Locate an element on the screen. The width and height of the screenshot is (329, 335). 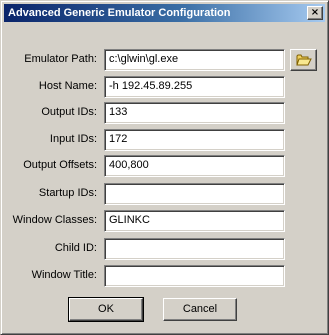
output-offsets-label: Output Offsets: is located at coordinates (60, 165).